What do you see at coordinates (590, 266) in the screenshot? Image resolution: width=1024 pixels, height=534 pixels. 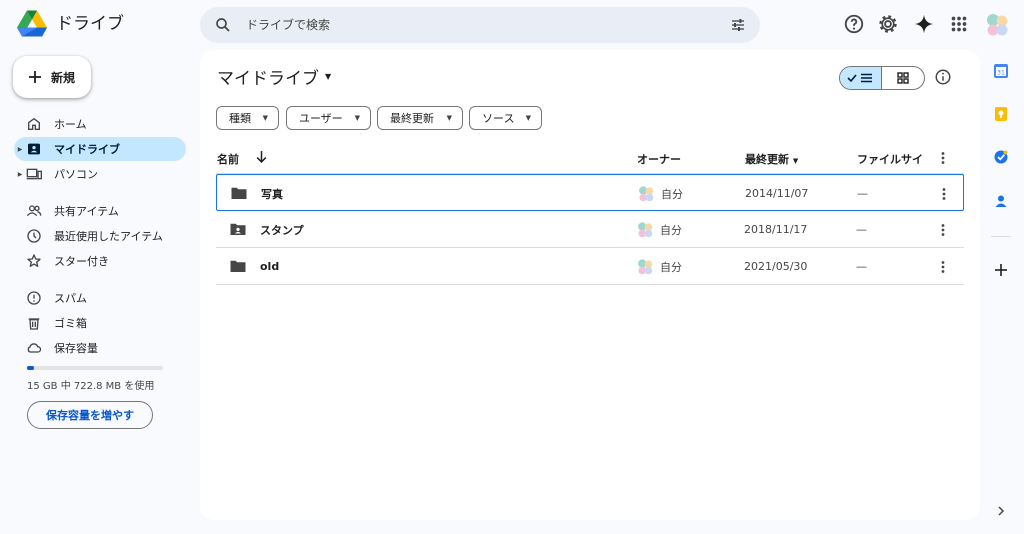 I see `table-row: old 自分 2021/05/30 —` at bounding box center [590, 266].